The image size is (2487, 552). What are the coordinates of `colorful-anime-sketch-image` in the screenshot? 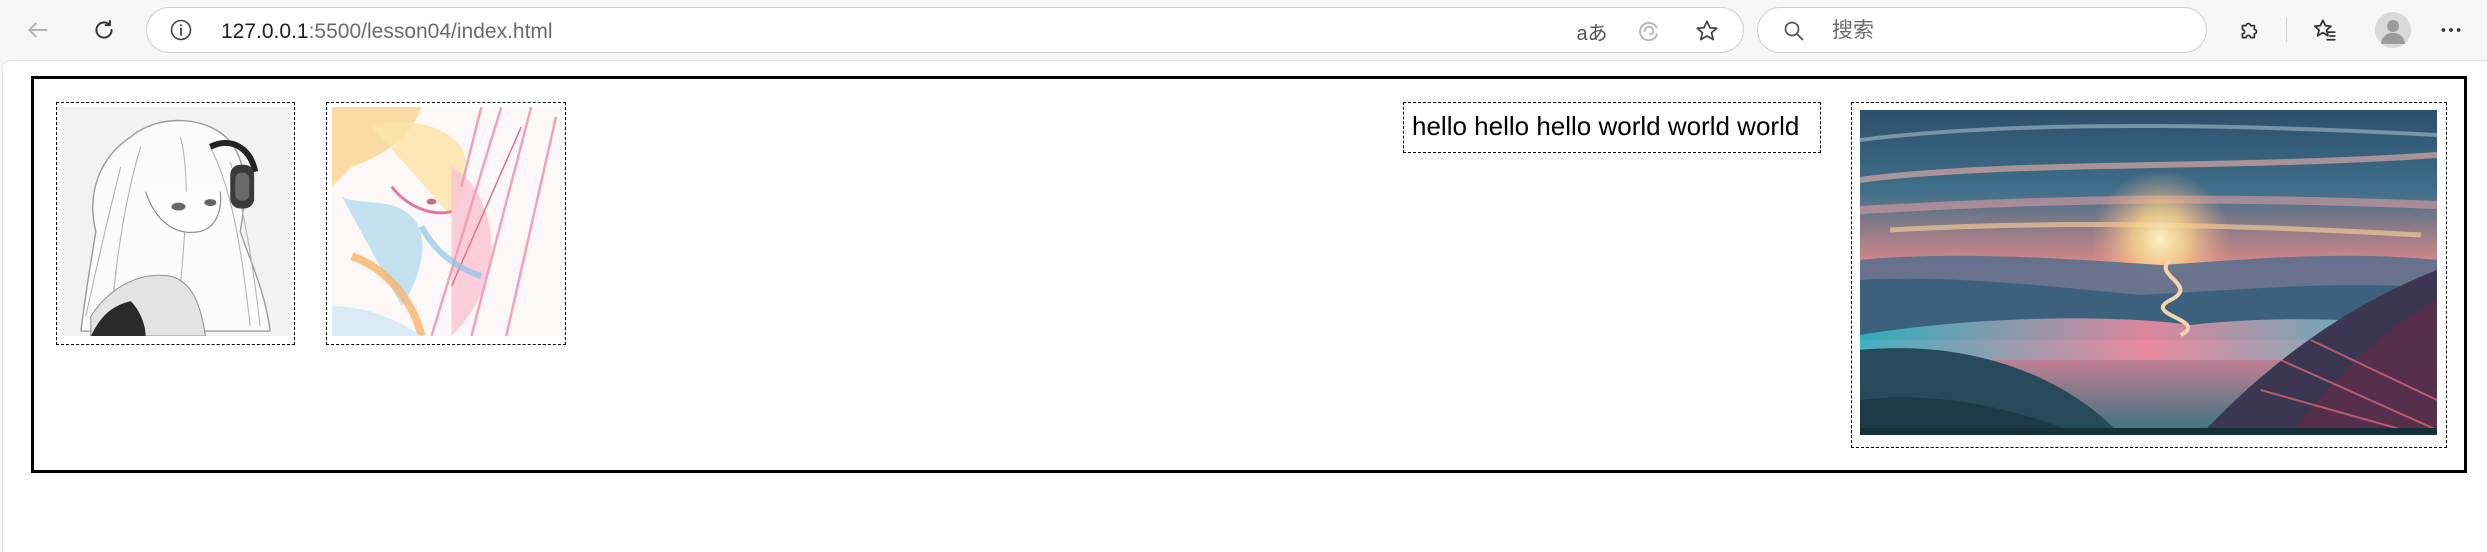 It's located at (446, 223).